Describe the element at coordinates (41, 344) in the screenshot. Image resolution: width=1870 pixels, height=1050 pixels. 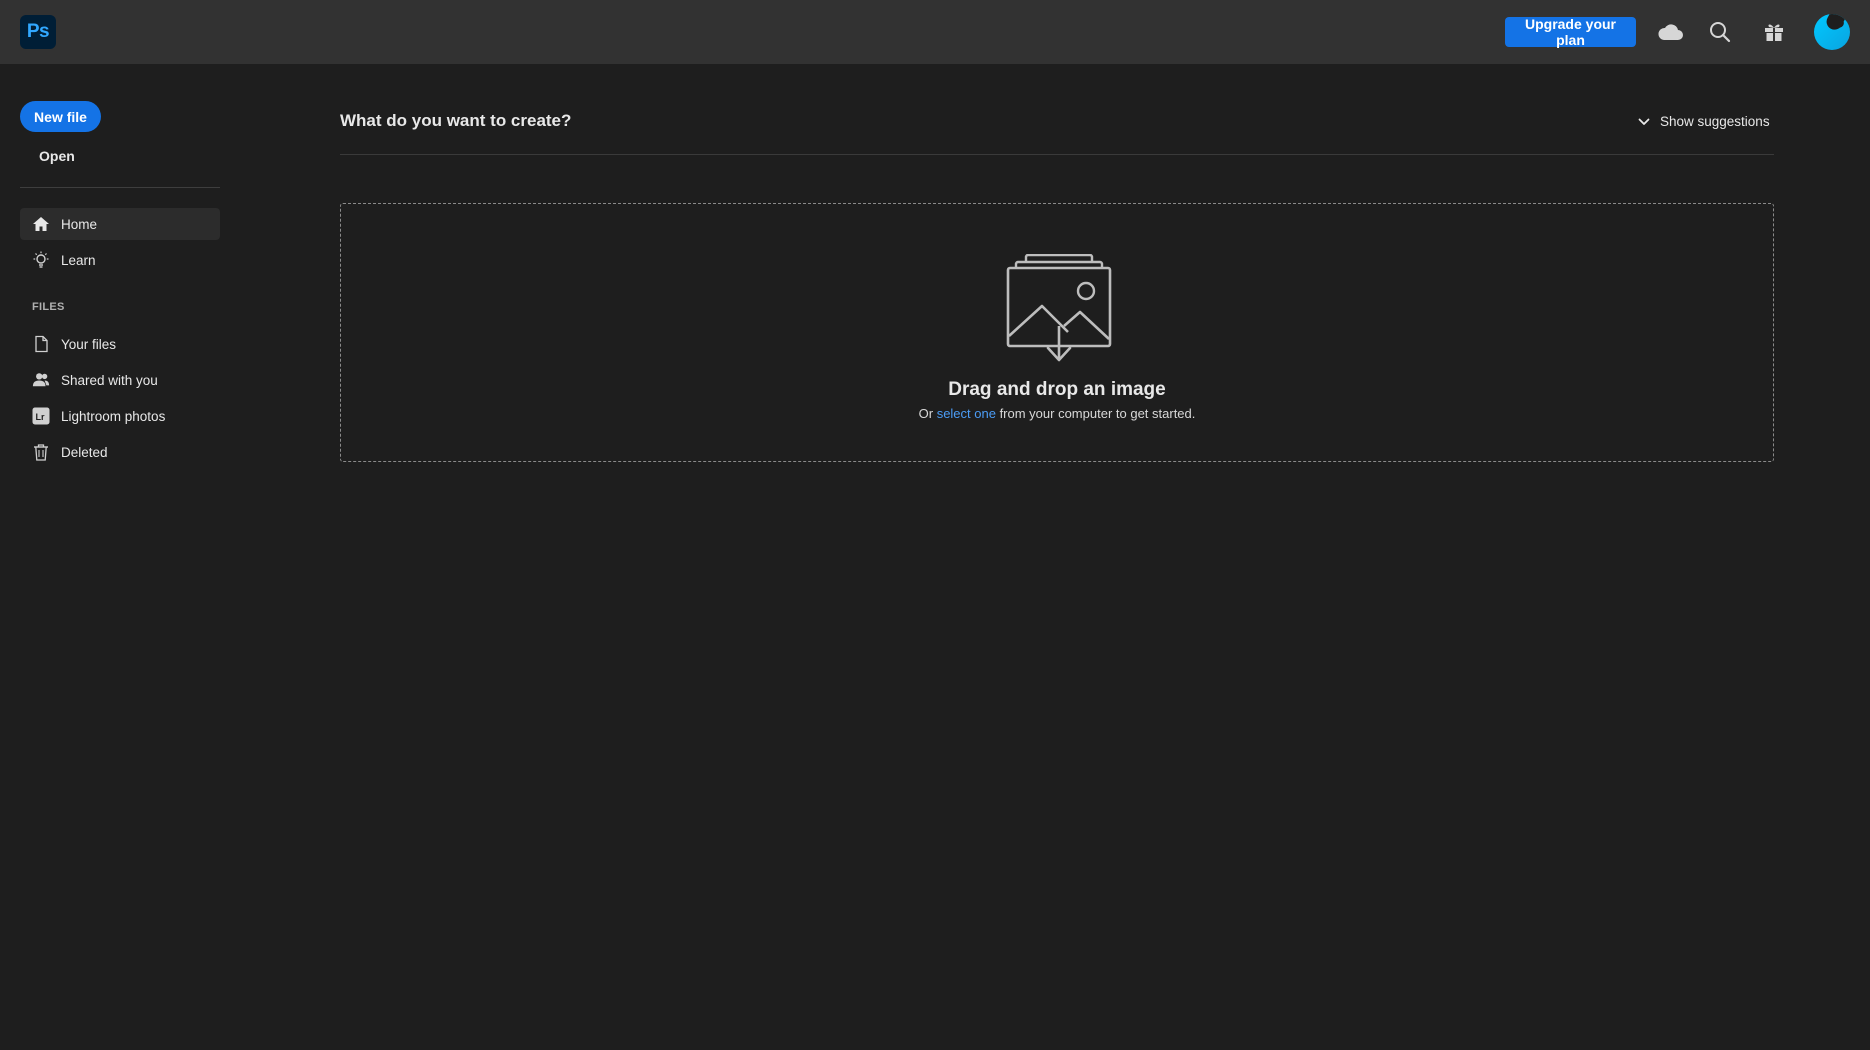
I see `document-icon` at that location.